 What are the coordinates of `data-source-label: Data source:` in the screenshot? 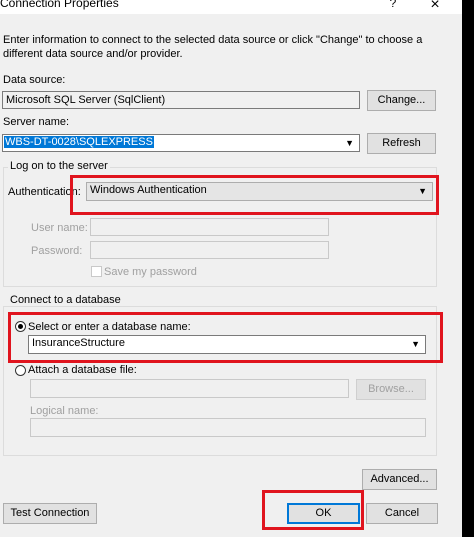 It's located at (34, 80).